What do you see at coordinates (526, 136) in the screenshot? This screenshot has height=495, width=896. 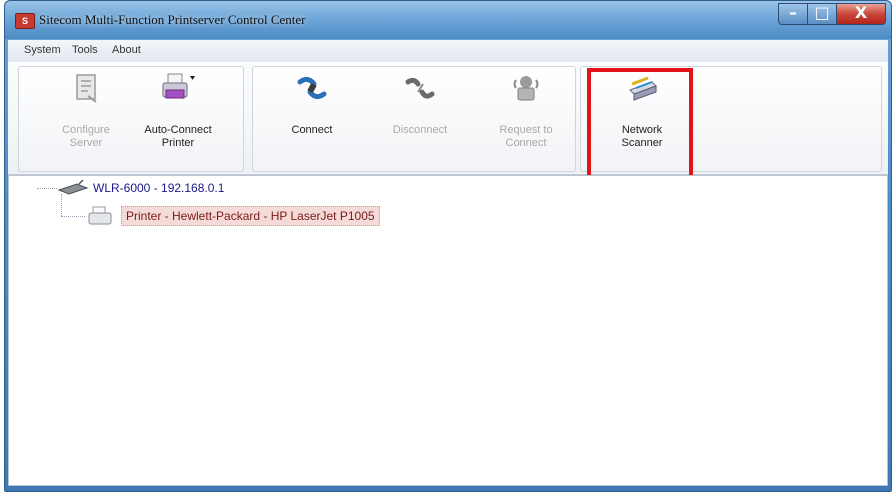 I see `request-to-connect-label: Request to Connect` at bounding box center [526, 136].